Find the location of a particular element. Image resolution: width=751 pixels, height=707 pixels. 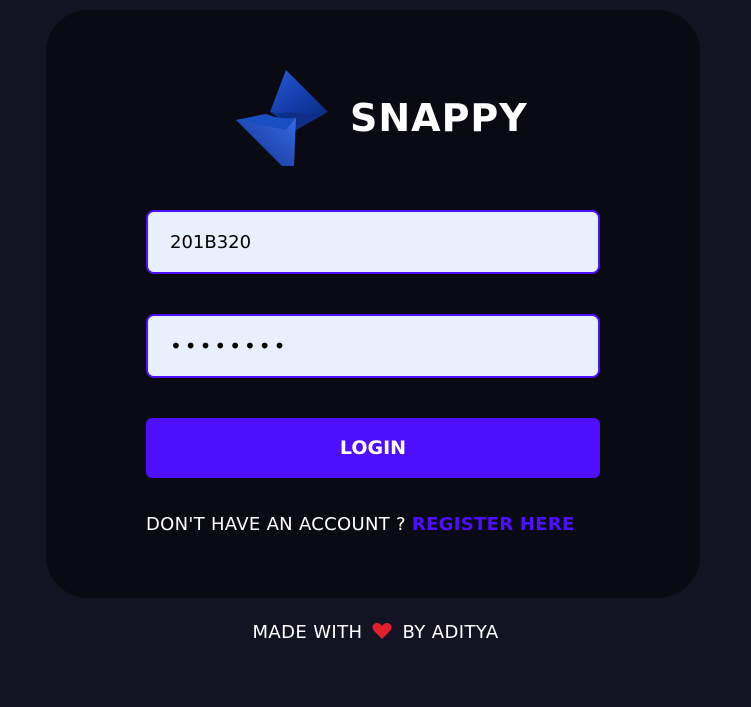

password-input is located at coordinates (373, 346).